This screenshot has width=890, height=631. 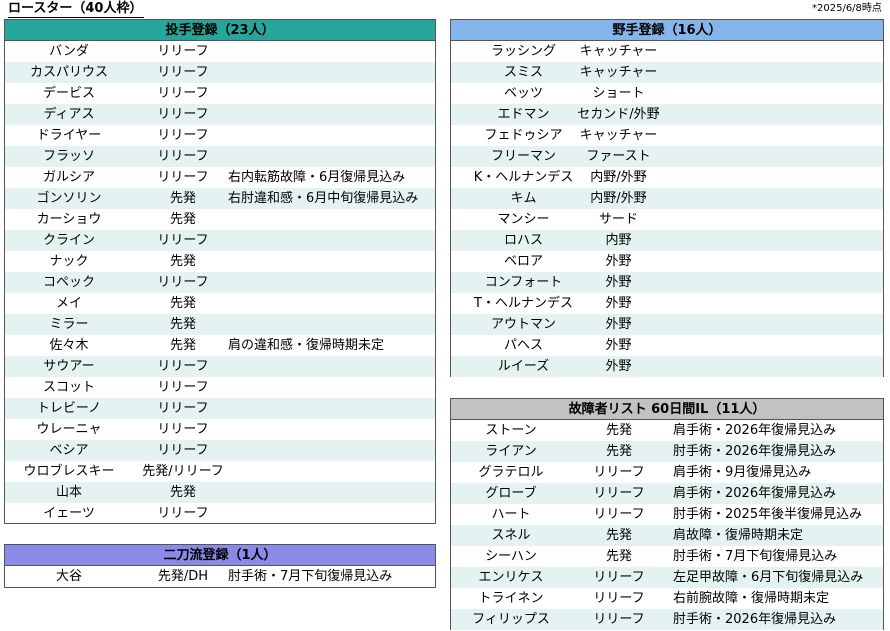 What do you see at coordinates (220, 198) in the screenshot?
I see `table-row: ゴンソリン 先発 右肘違和感・6月中旬復帰見込み` at bounding box center [220, 198].